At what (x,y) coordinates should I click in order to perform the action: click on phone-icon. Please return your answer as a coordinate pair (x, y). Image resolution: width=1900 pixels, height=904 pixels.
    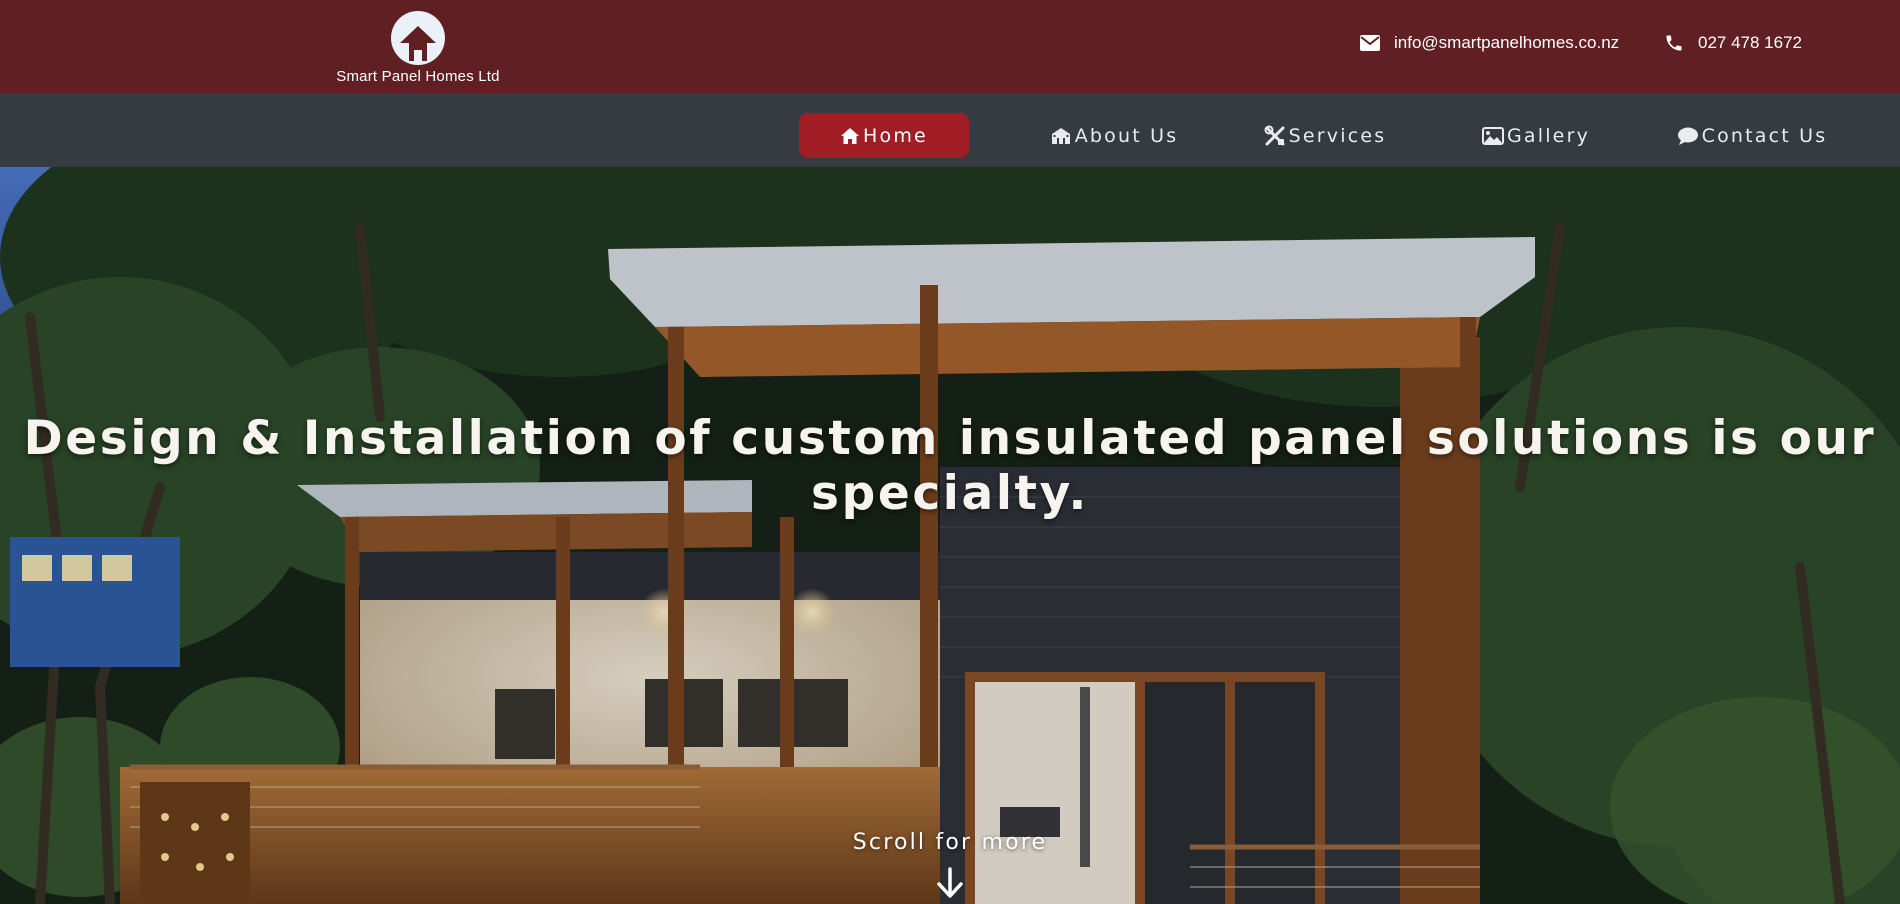
    Looking at the image, I should click on (1674, 43).